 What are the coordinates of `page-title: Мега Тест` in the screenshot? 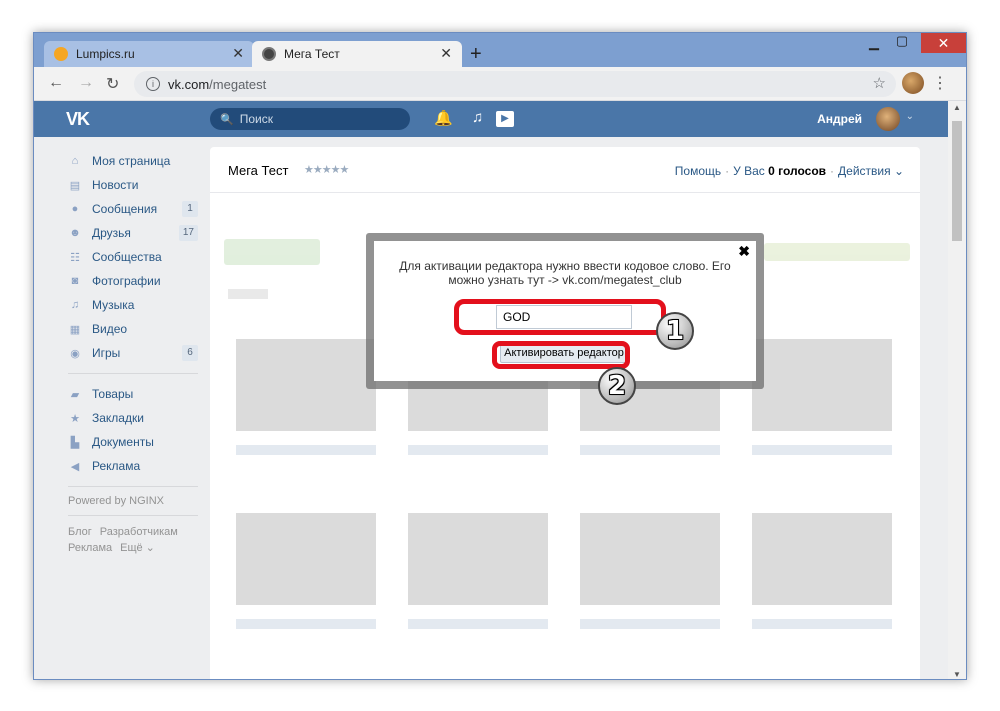 It's located at (258, 170).